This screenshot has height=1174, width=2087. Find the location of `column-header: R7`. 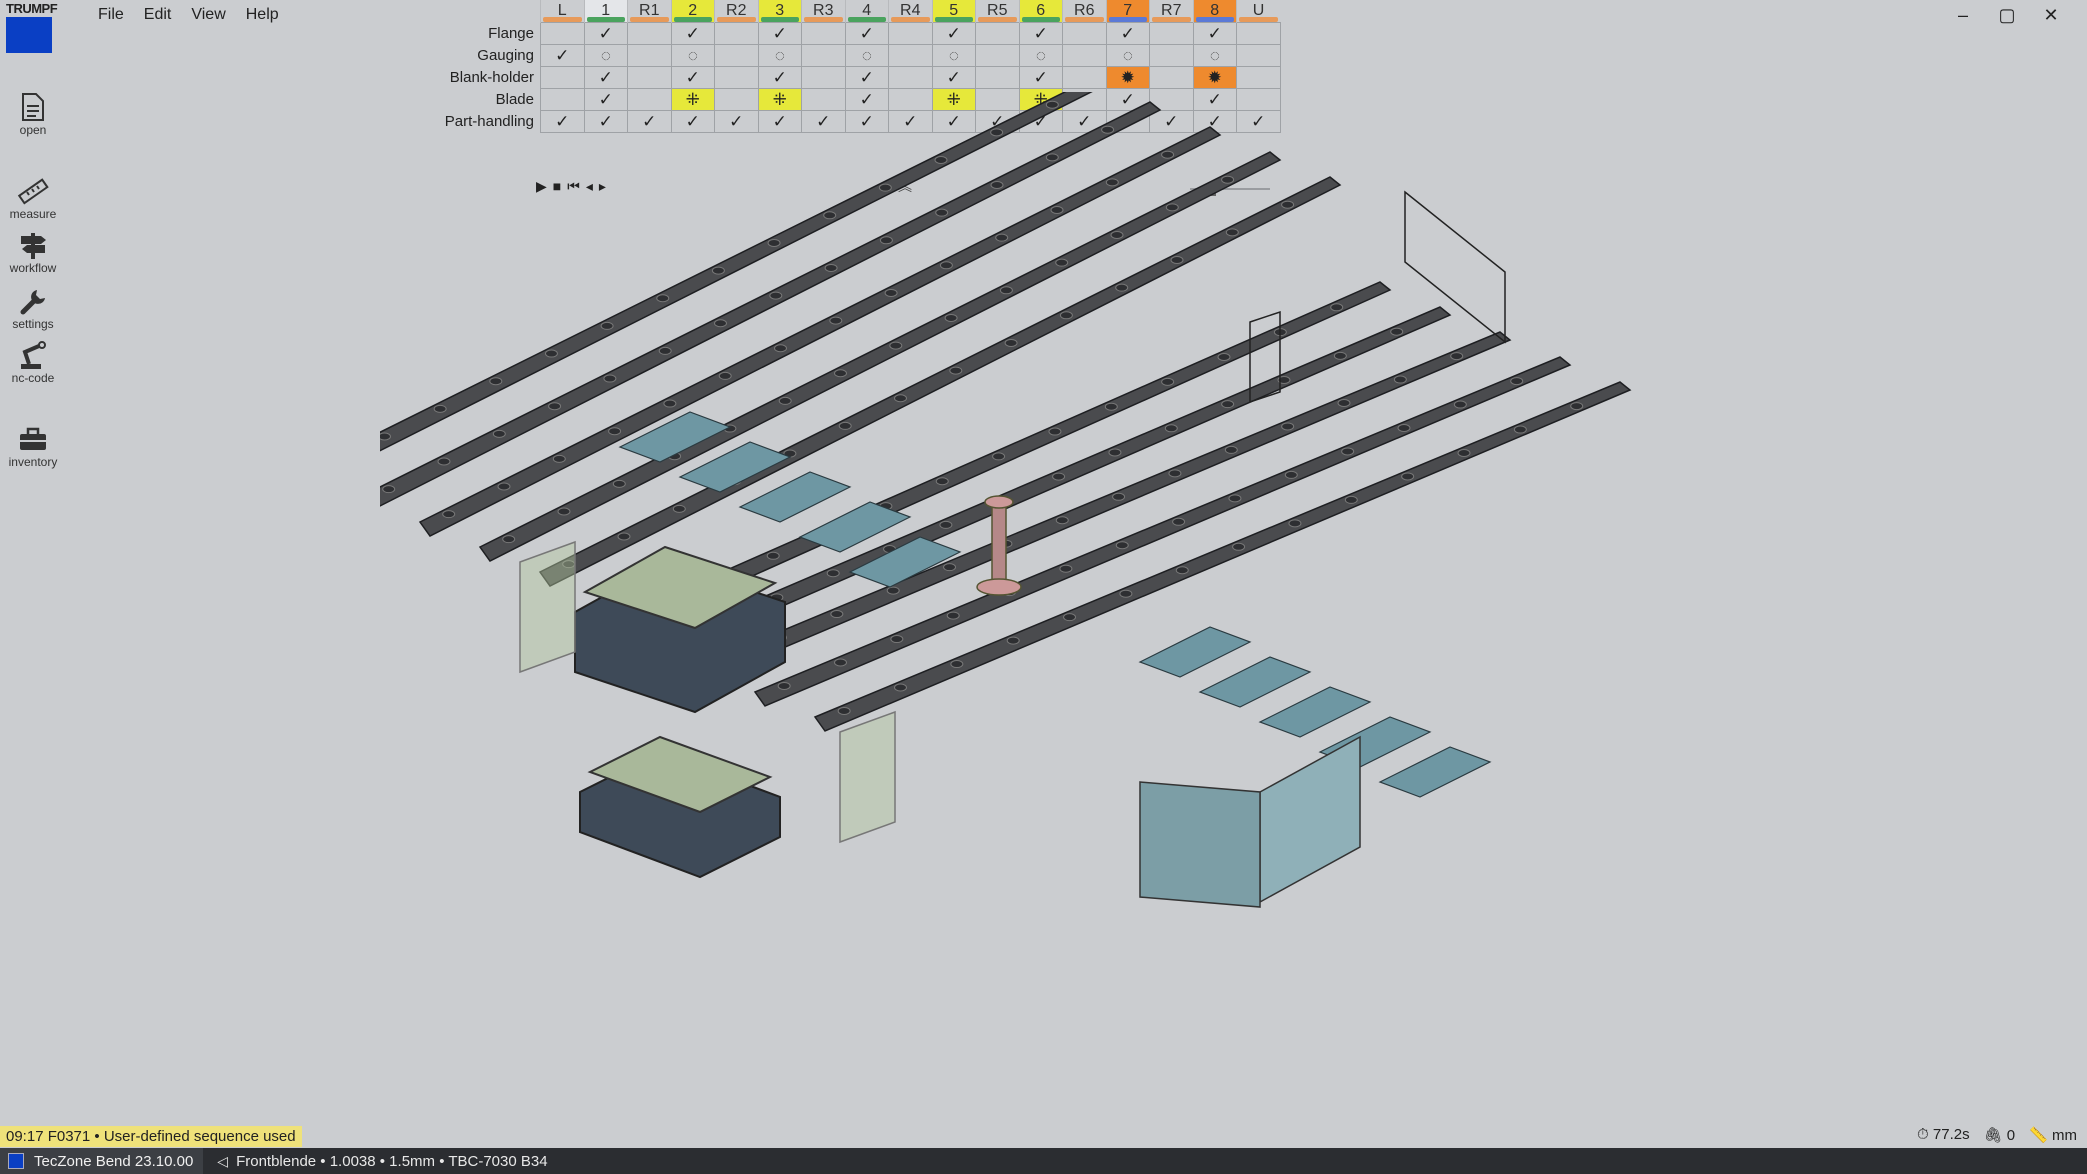

column-header: R7 is located at coordinates (1171, 11).